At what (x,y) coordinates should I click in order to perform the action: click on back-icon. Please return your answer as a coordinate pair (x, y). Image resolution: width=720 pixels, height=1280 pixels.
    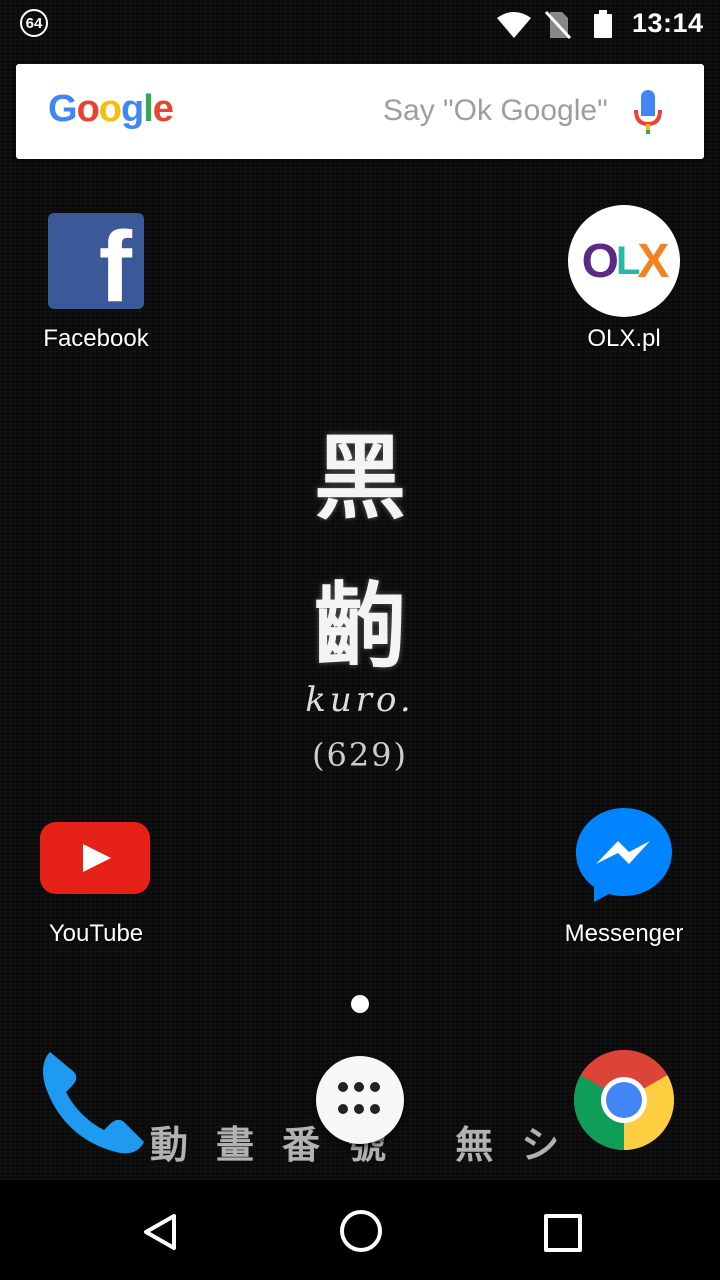
    Looking at the image, I should click on (160, 1232).